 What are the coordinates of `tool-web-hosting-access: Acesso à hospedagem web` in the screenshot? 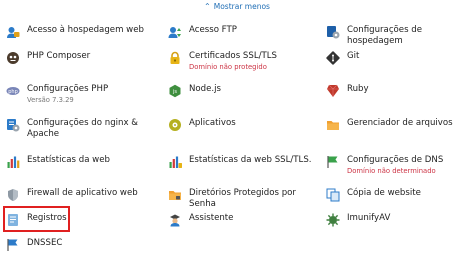 It's located at (81, 32).